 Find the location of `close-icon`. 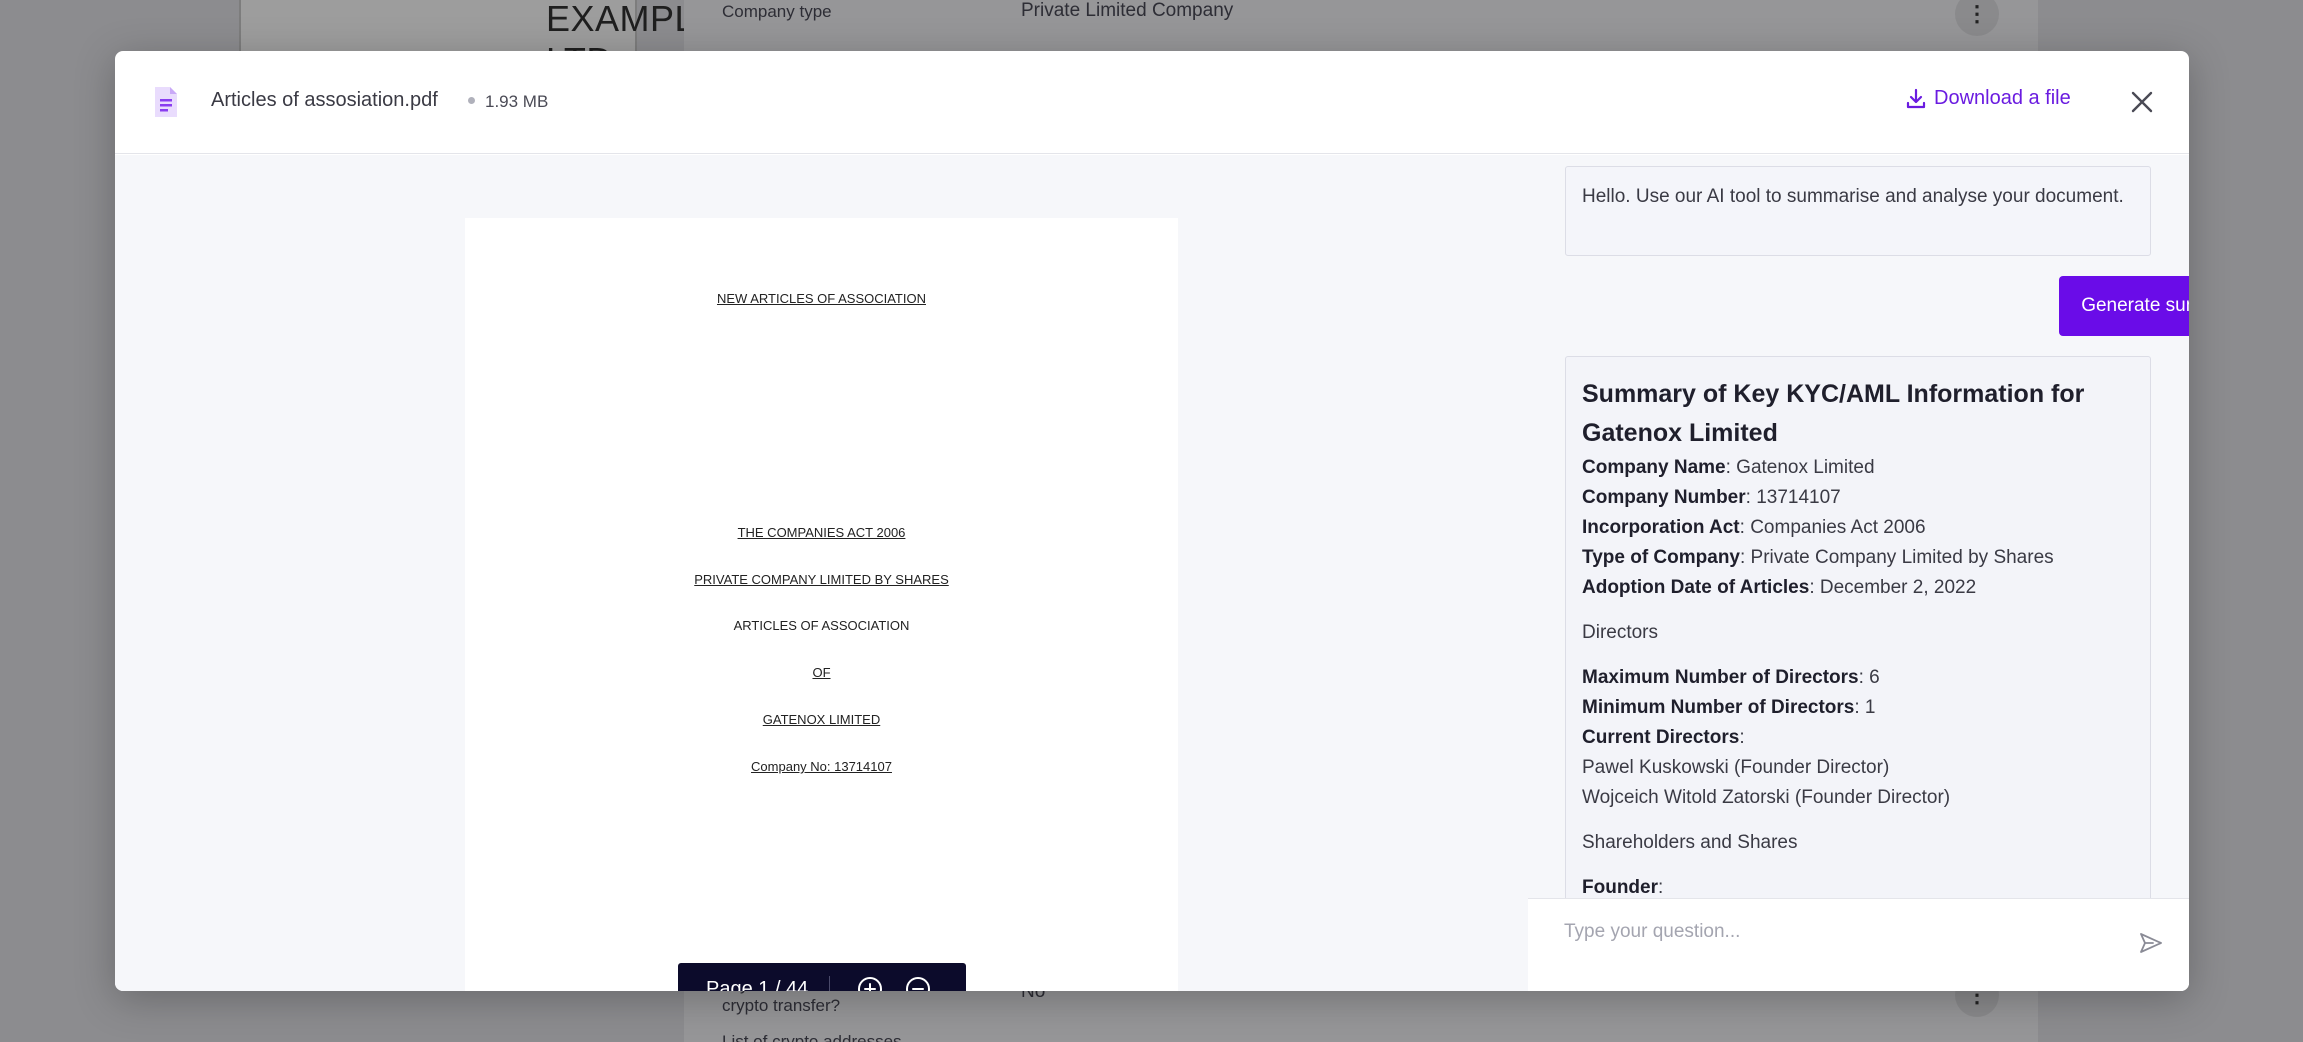

close-icon is located at coordinates (2142, 102).